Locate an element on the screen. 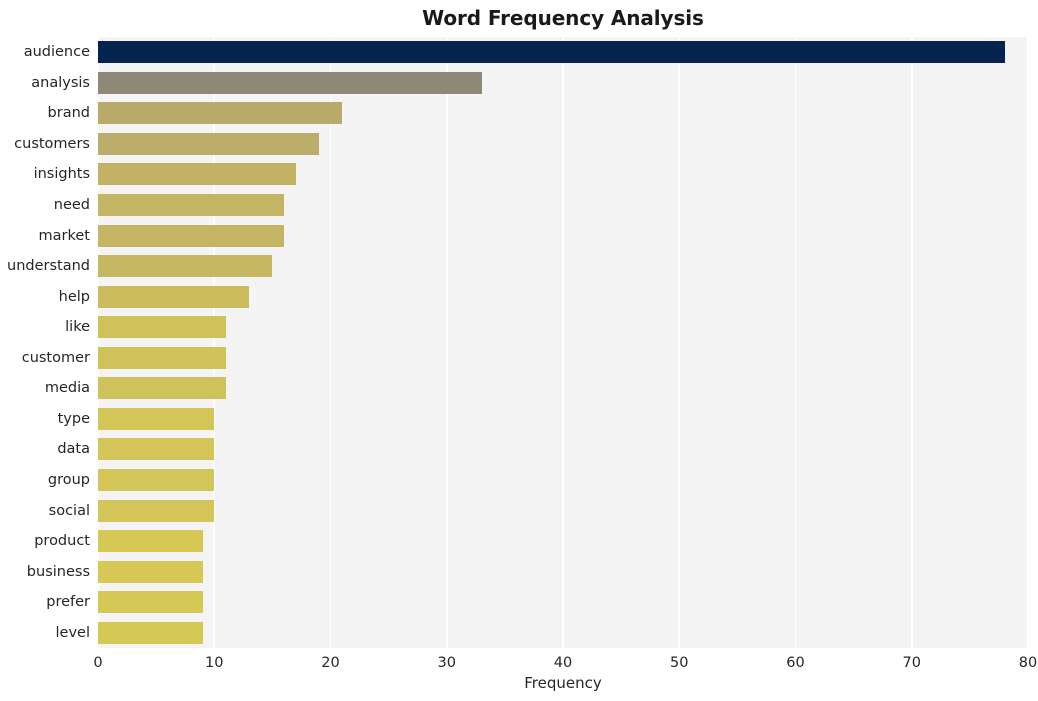 This screenshot has height=701, width=1038. bar-brand is located at coordinates (220, 113).